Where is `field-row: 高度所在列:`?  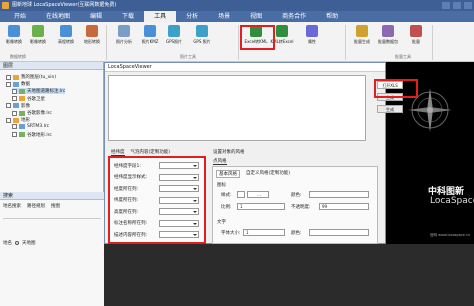
field-row: 高度所在列: is located at coordinates (156, 211).